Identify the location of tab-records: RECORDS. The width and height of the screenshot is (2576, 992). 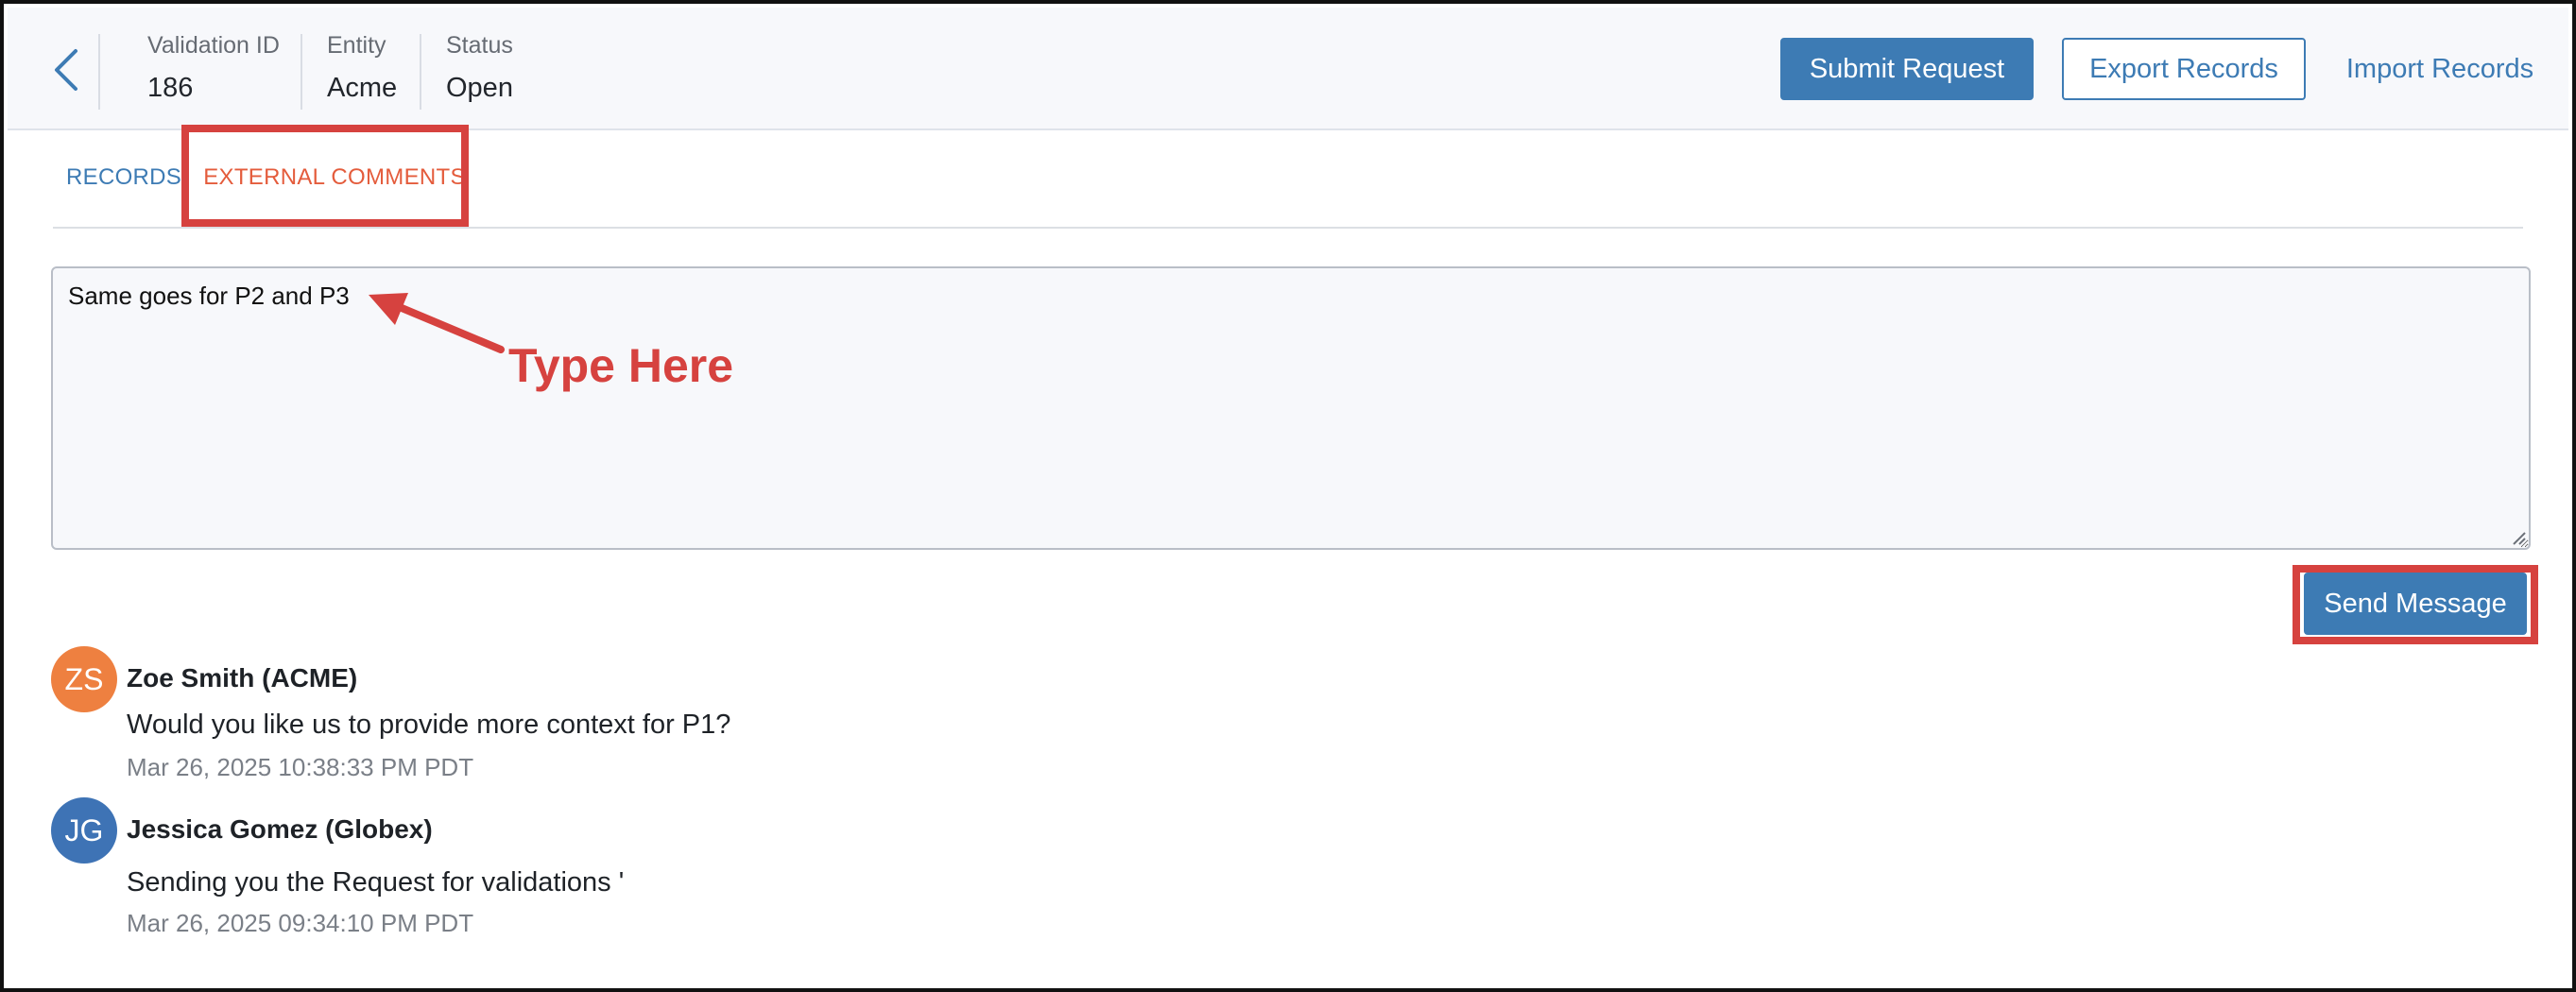
(123, 177).